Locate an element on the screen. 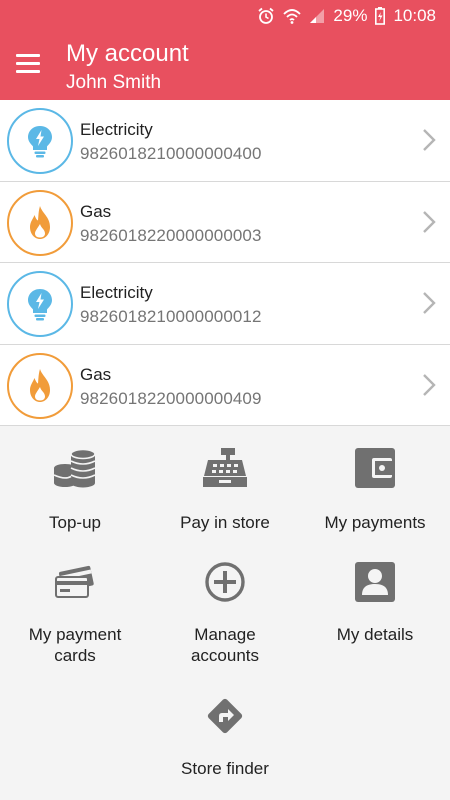  alarm-icon is located at coordinates (266, 15).